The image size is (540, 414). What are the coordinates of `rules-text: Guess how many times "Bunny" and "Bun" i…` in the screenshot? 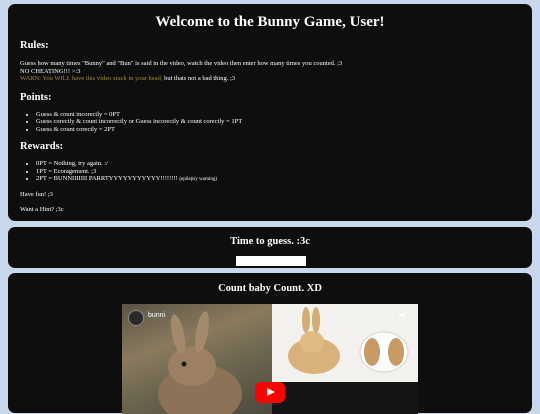 It's located at (270, 71).